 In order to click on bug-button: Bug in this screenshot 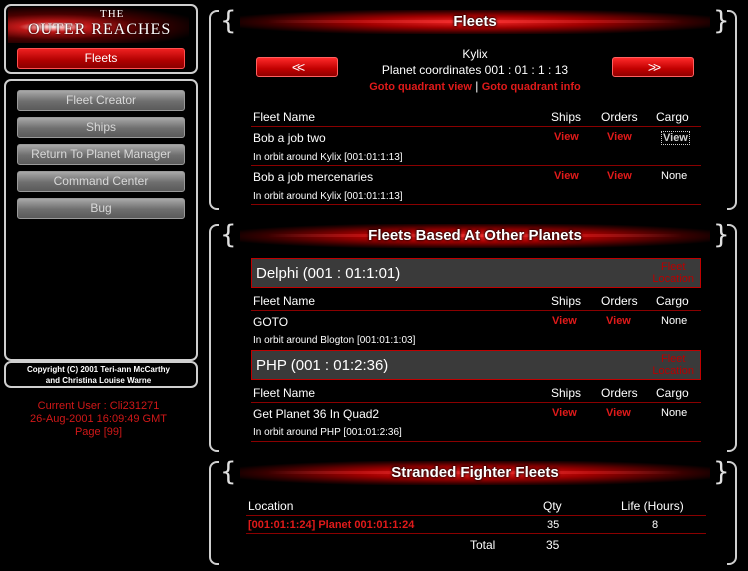, I will do `click(101, 208)`.